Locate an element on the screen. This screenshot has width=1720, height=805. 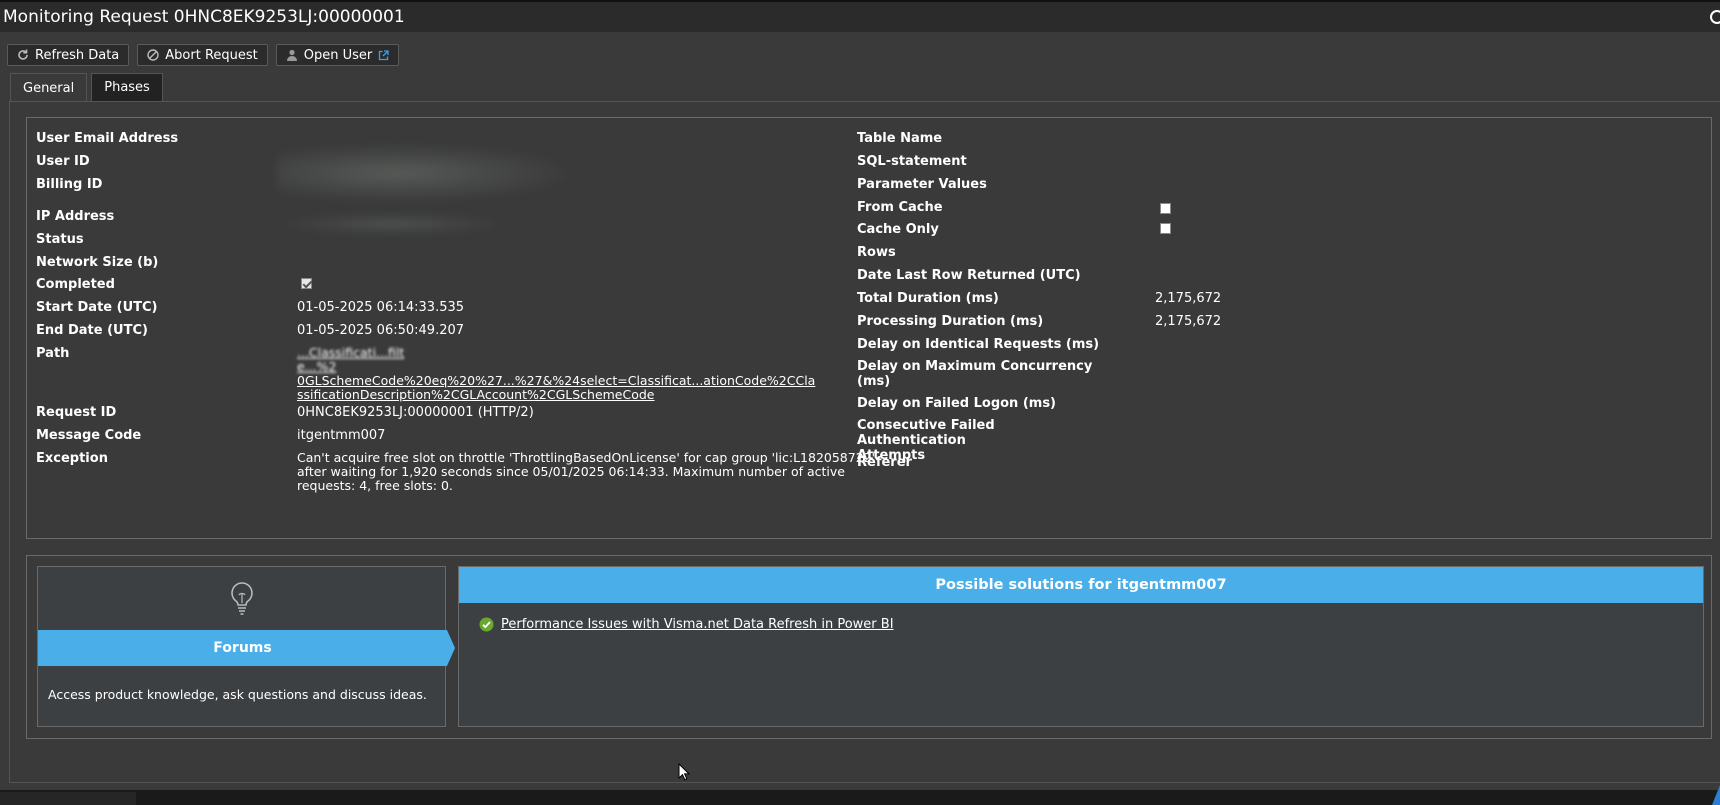
tab-phases: Phases is located at coordinates (127, 87).